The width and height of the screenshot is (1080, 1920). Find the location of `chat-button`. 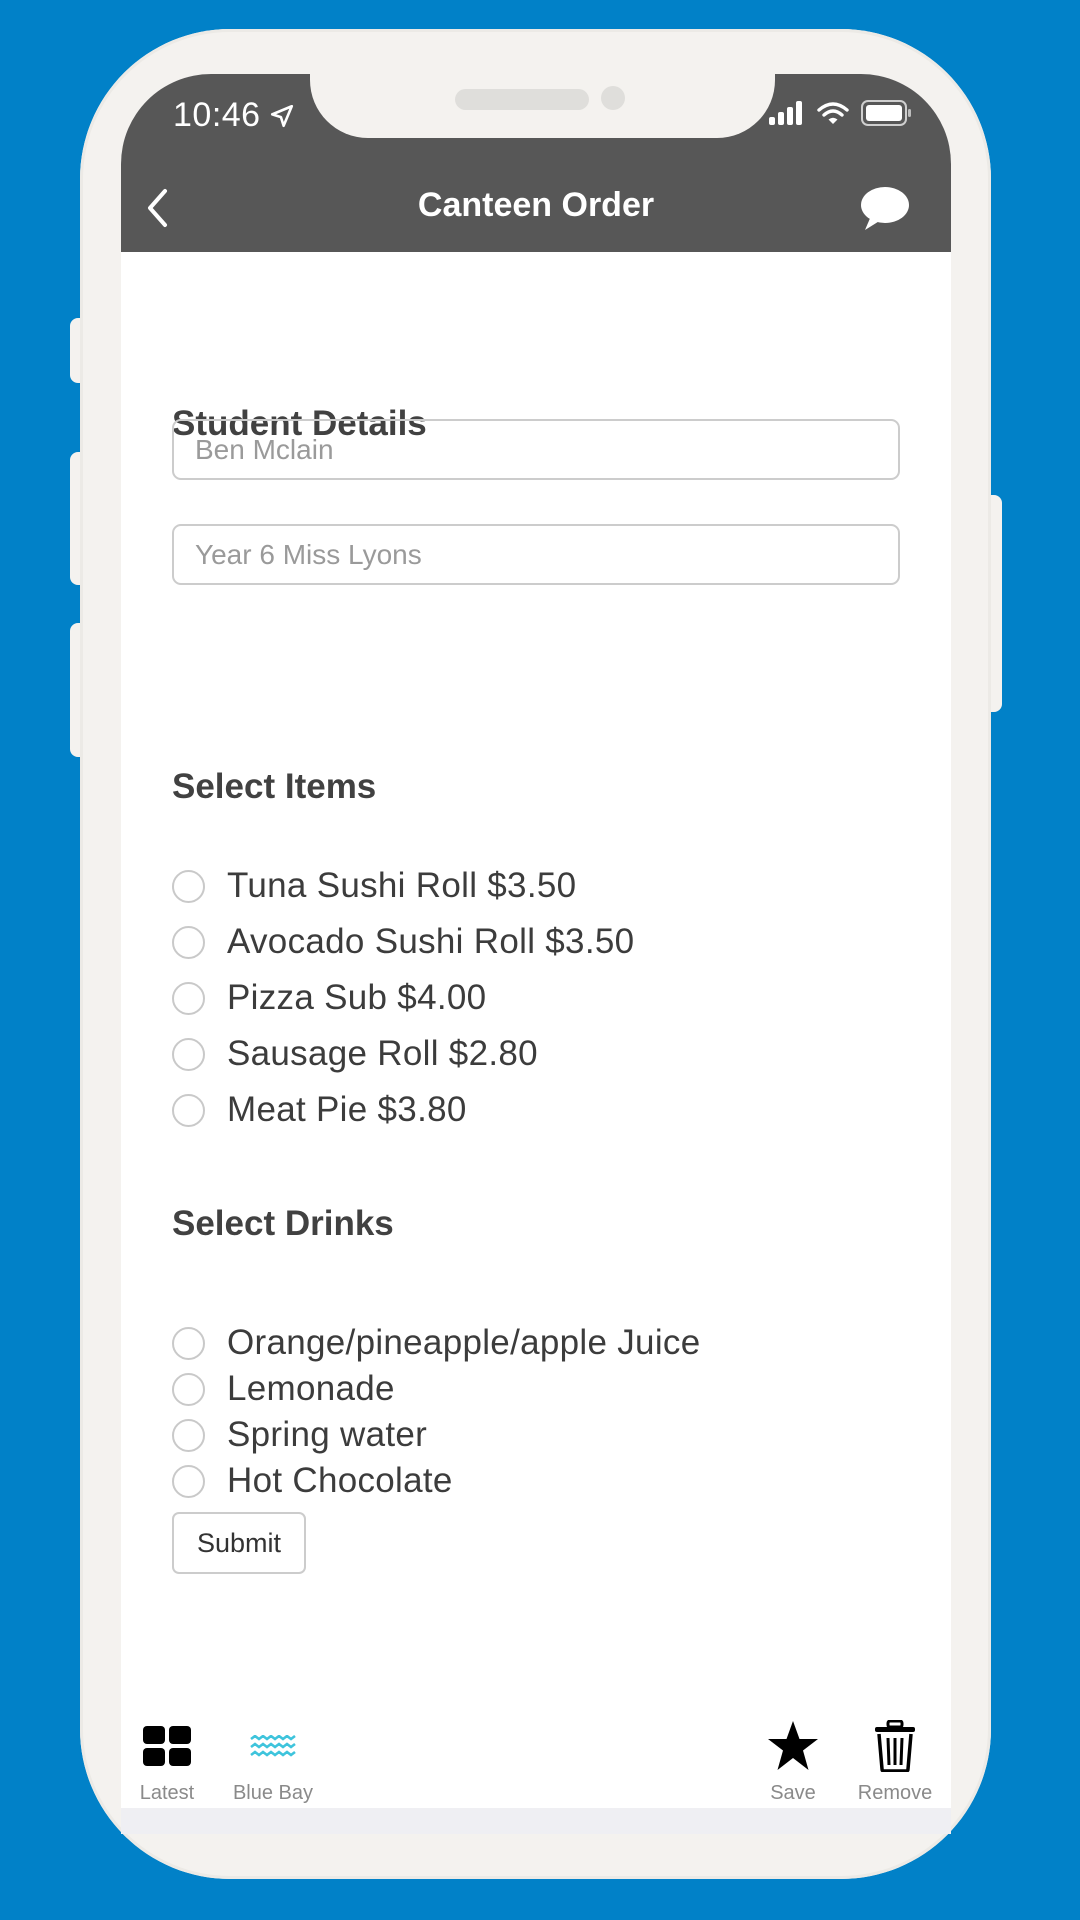

chat-button is located at coordinates (884, 209).